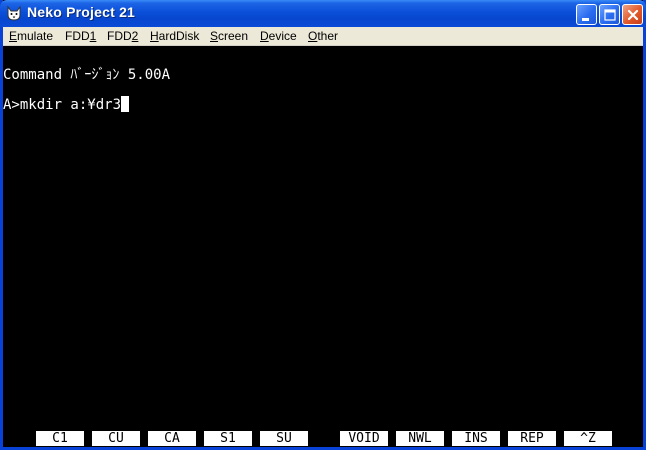  I want to click on fkey-nwl: NWL, so click(420, 438).